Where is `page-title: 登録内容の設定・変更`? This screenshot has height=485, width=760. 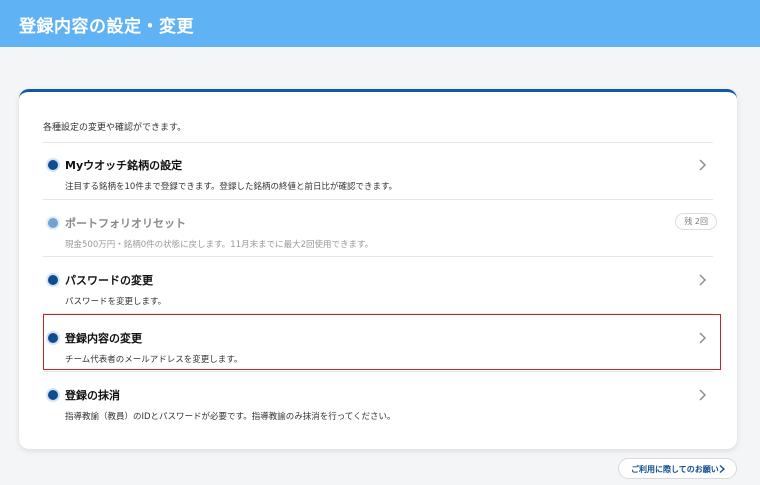 page-title: 登録内容の設定・変更 is located at coordinates (106, 27).